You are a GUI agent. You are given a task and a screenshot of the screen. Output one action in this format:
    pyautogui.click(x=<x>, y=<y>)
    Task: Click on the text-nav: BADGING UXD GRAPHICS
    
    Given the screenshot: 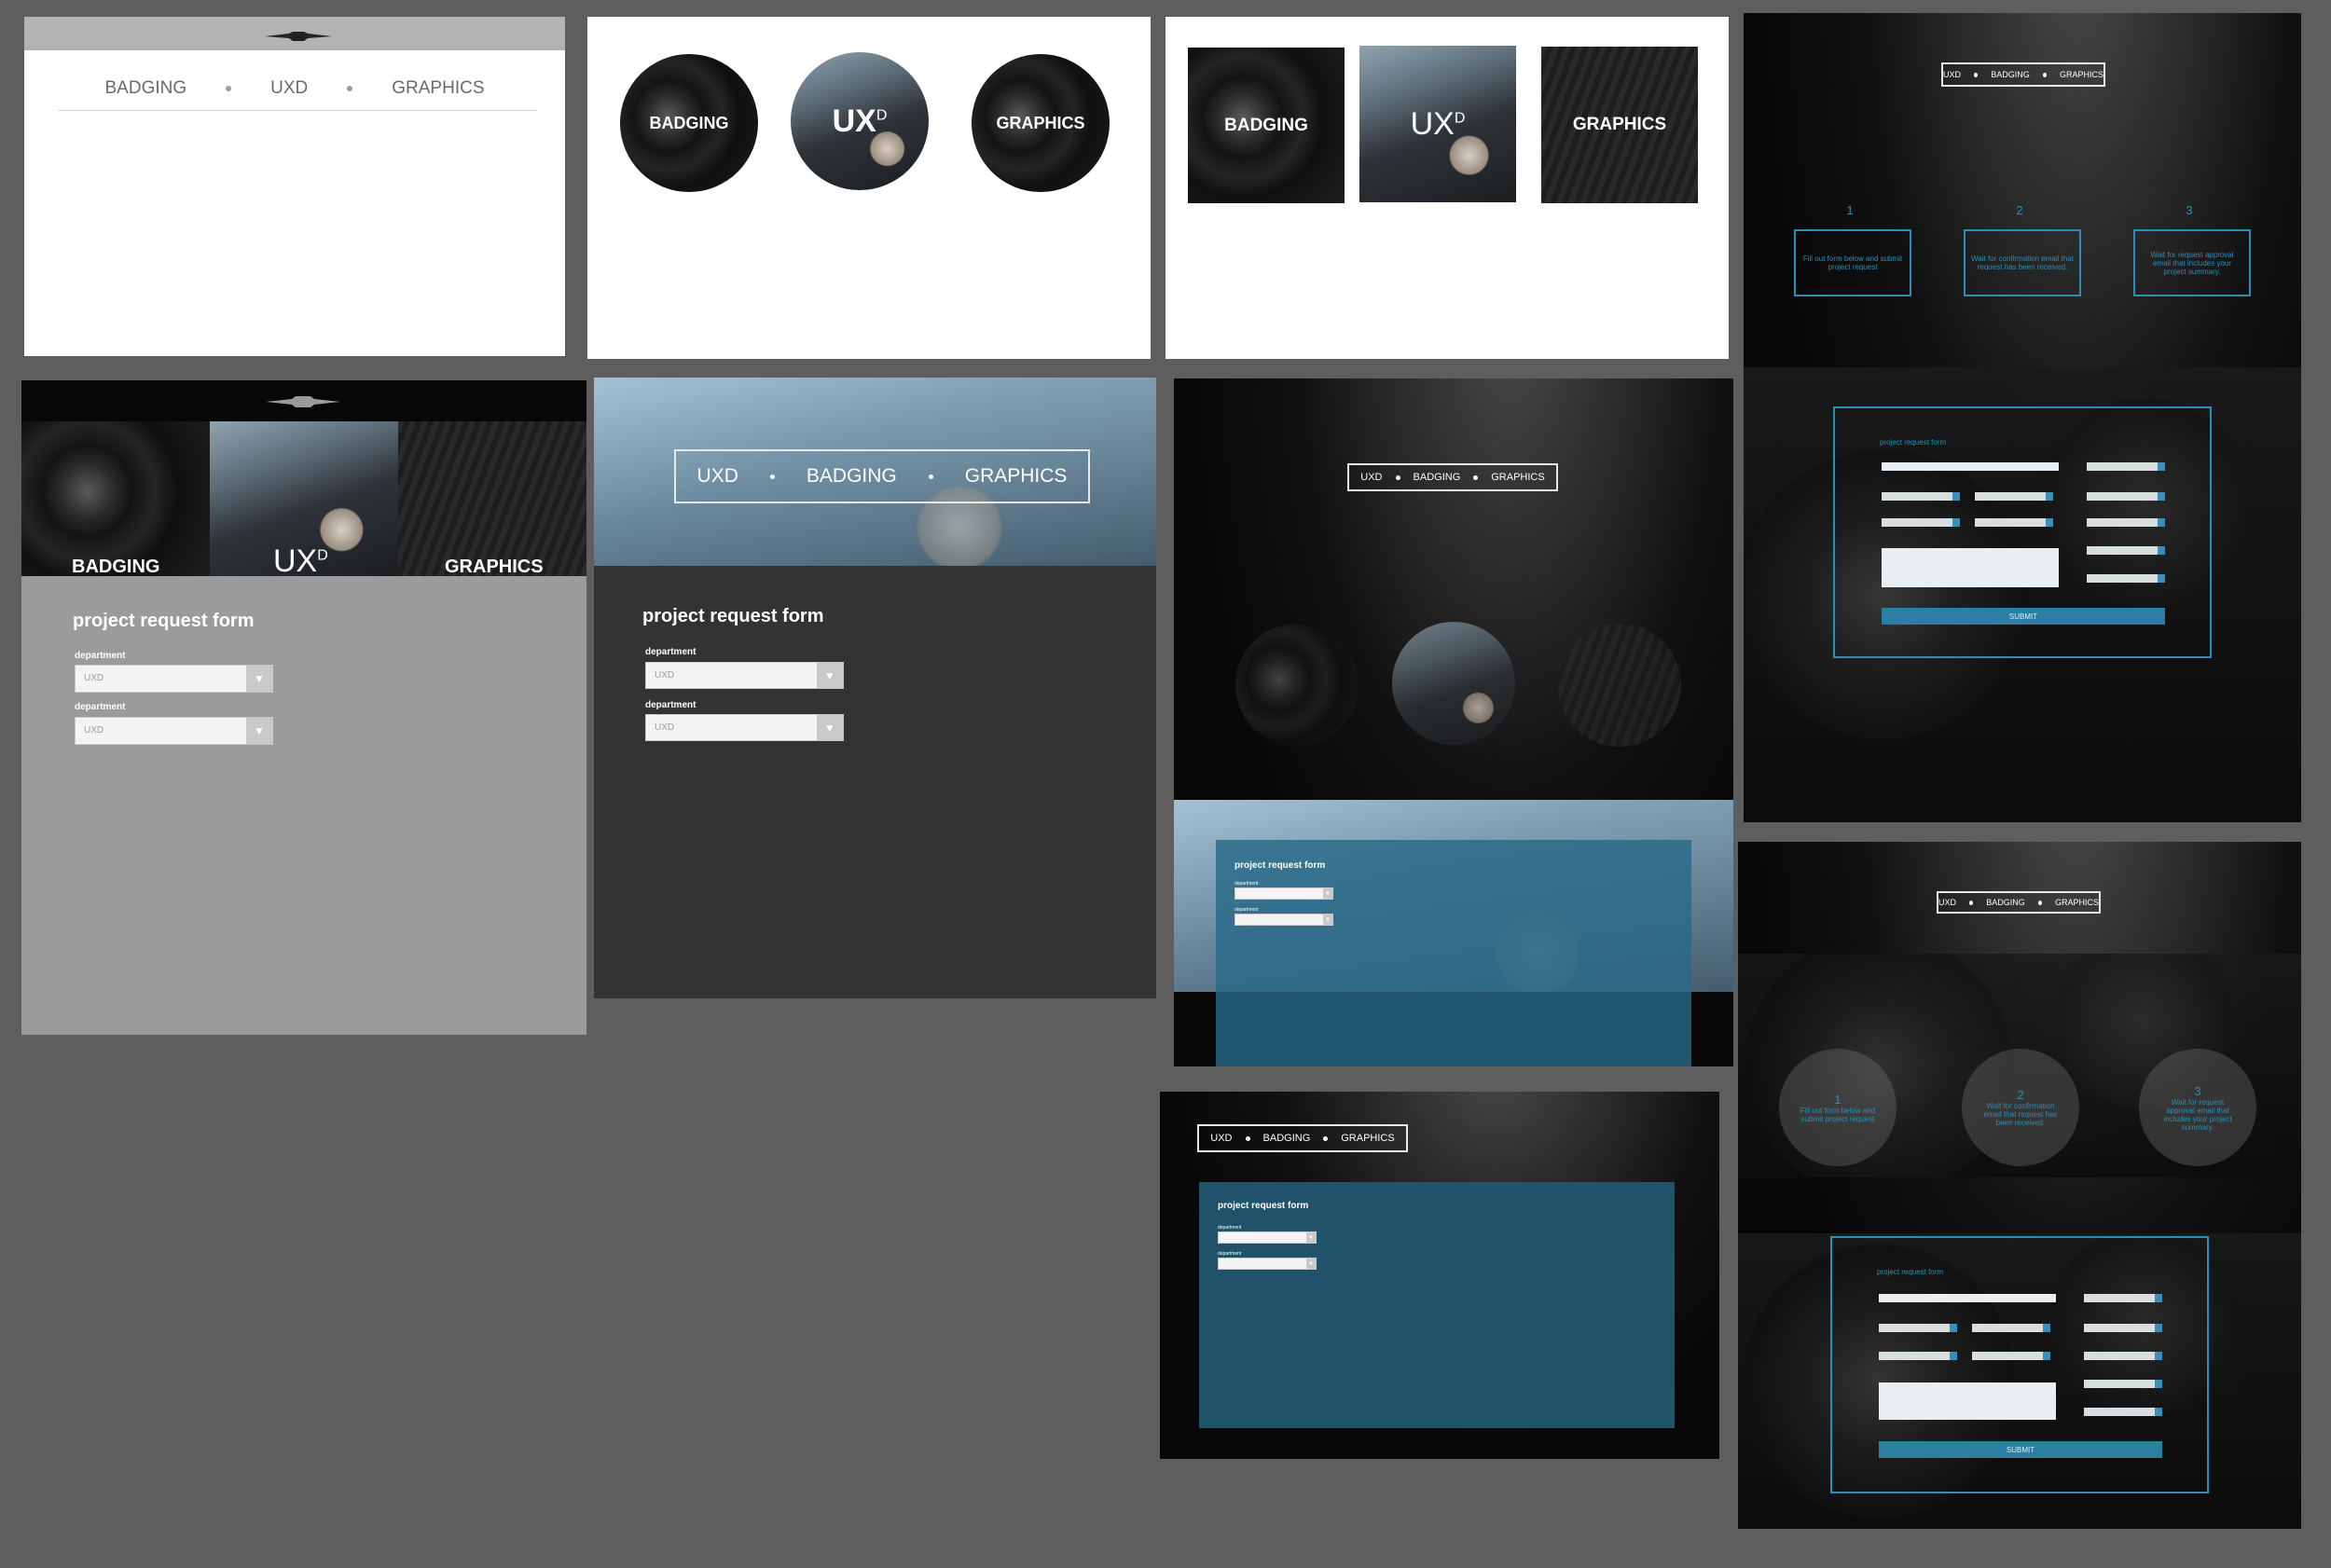 What is the action you would take?
    pyautogui.click(x=294, y=88)
    